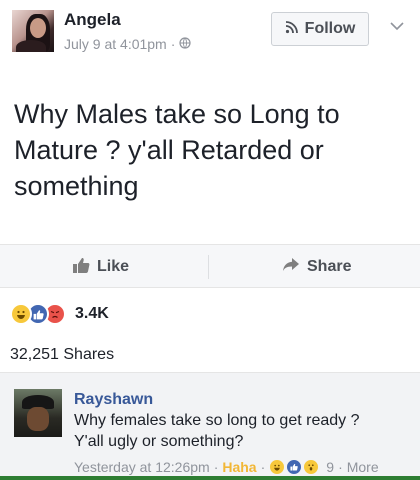 Image resolution: width=420 pixels, height=480 pixels. Describe the element at coordinates (329, 266) in the screenshot. I see `share-label: Share` at that location.